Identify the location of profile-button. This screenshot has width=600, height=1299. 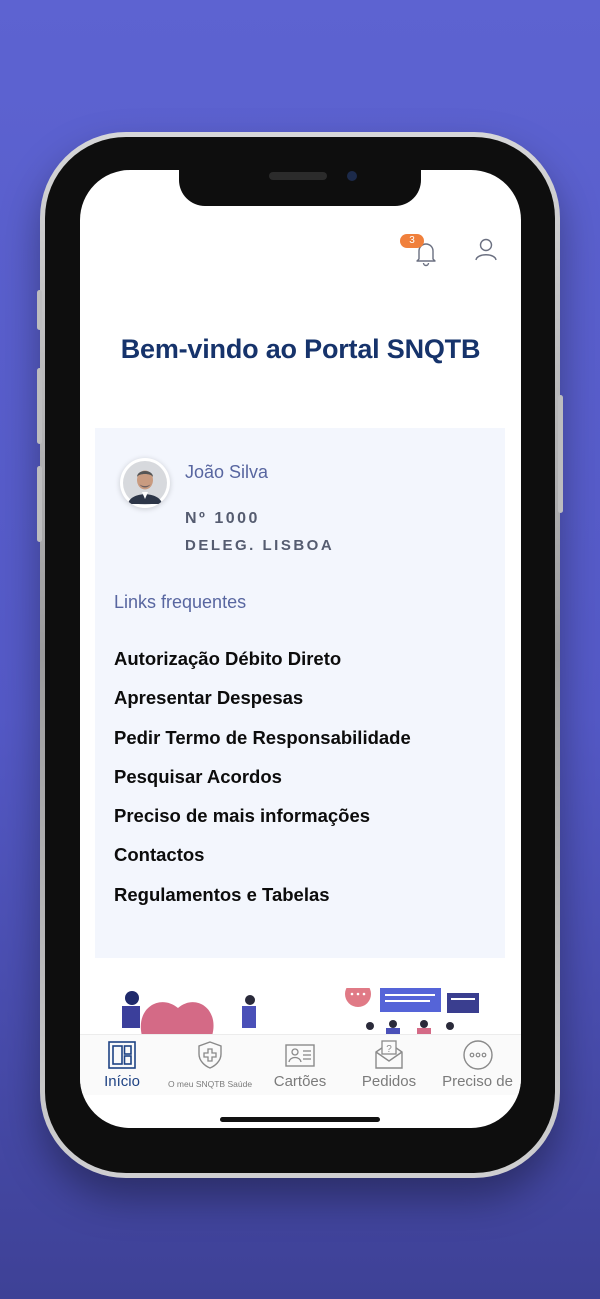
(486, 250).